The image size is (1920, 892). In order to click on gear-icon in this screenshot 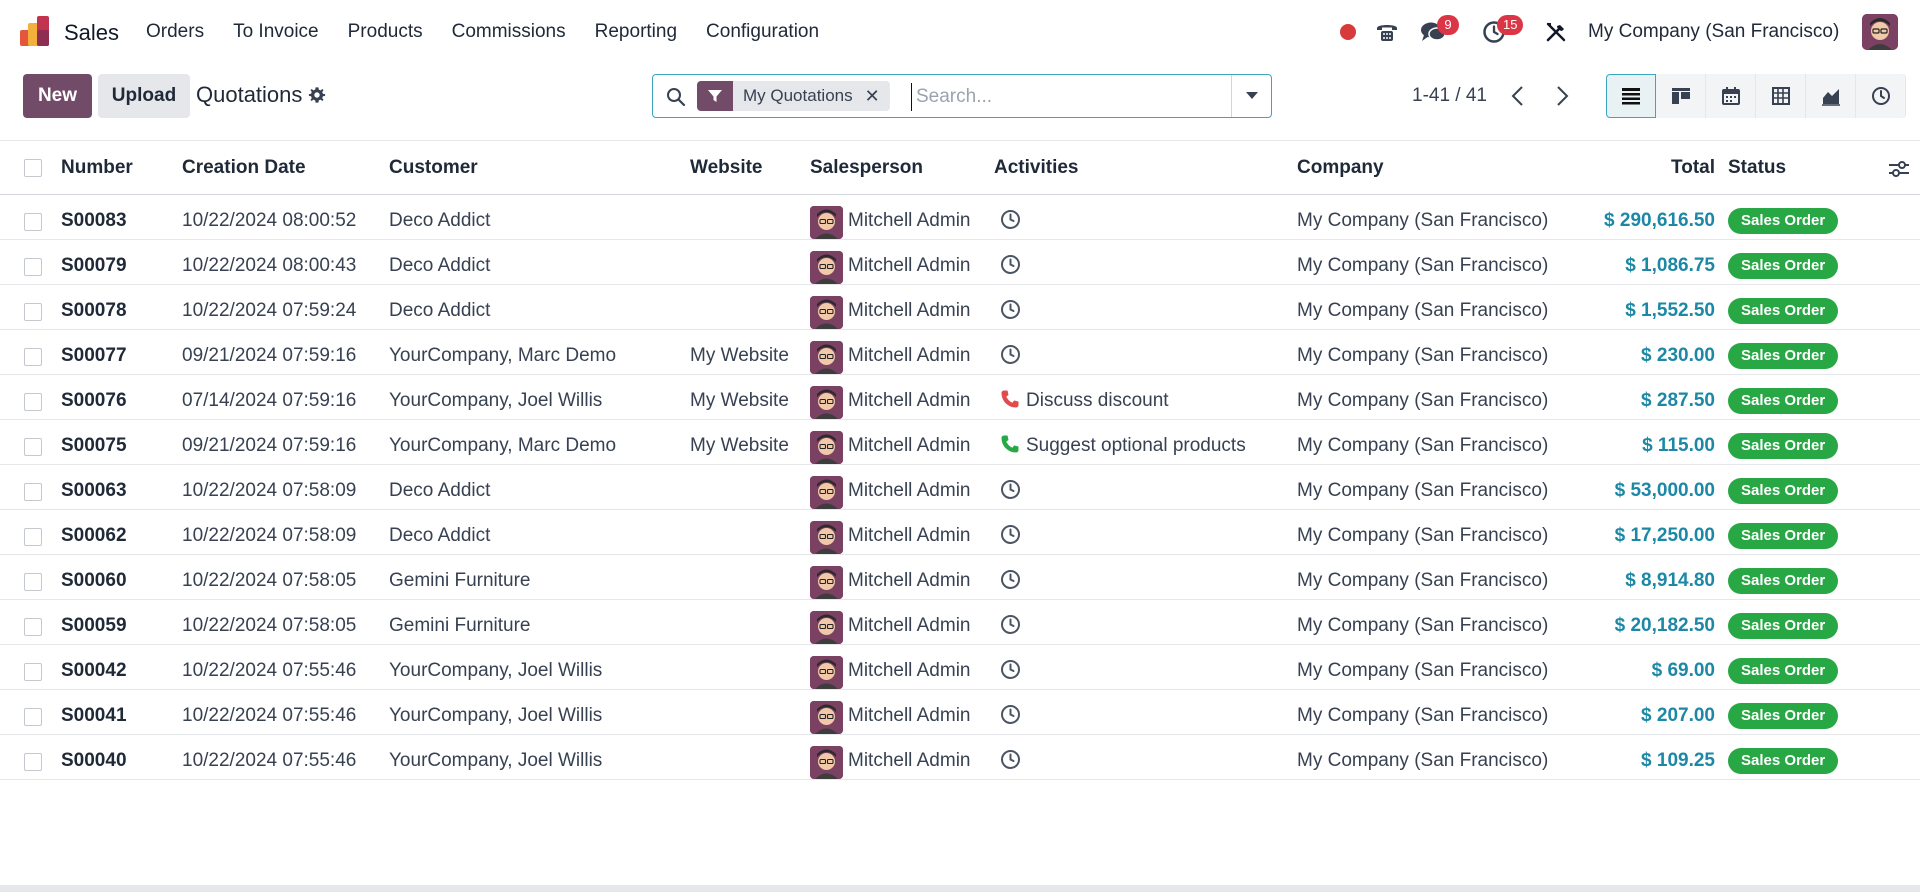, I will do `click(317, 95)`.